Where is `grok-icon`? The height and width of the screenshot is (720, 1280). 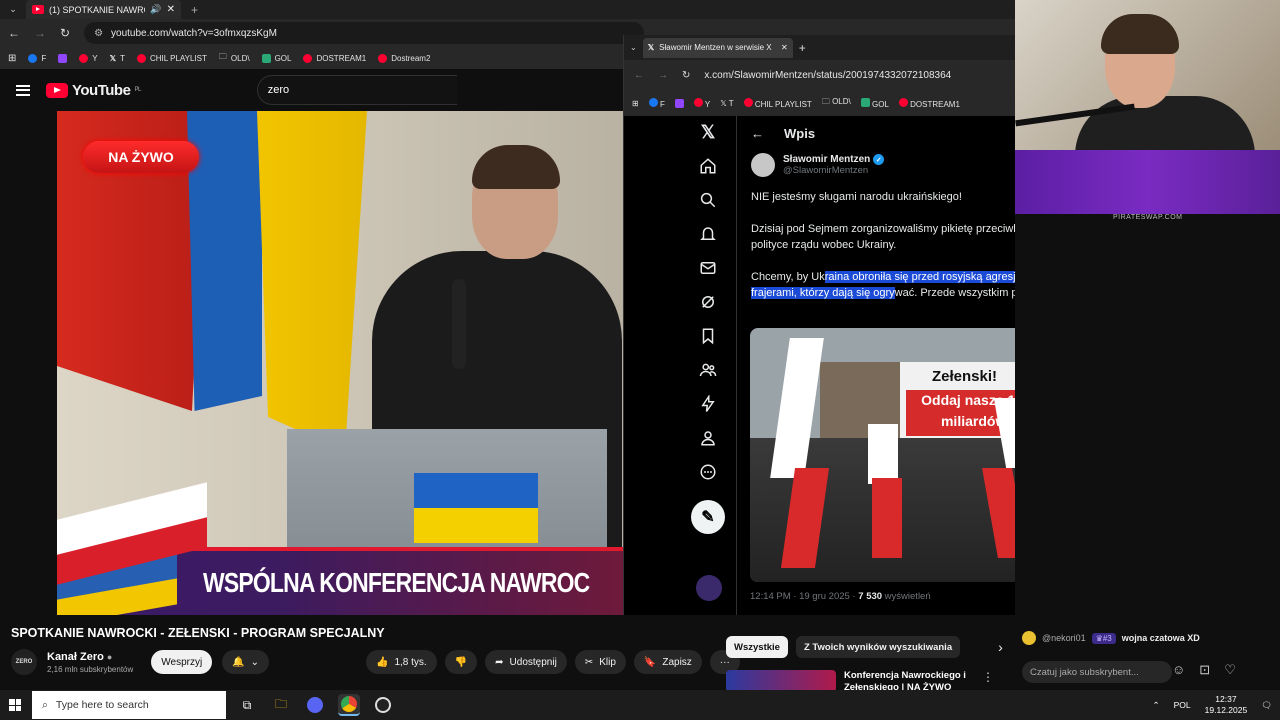 grok-icon is located at coordinates (708, 302).